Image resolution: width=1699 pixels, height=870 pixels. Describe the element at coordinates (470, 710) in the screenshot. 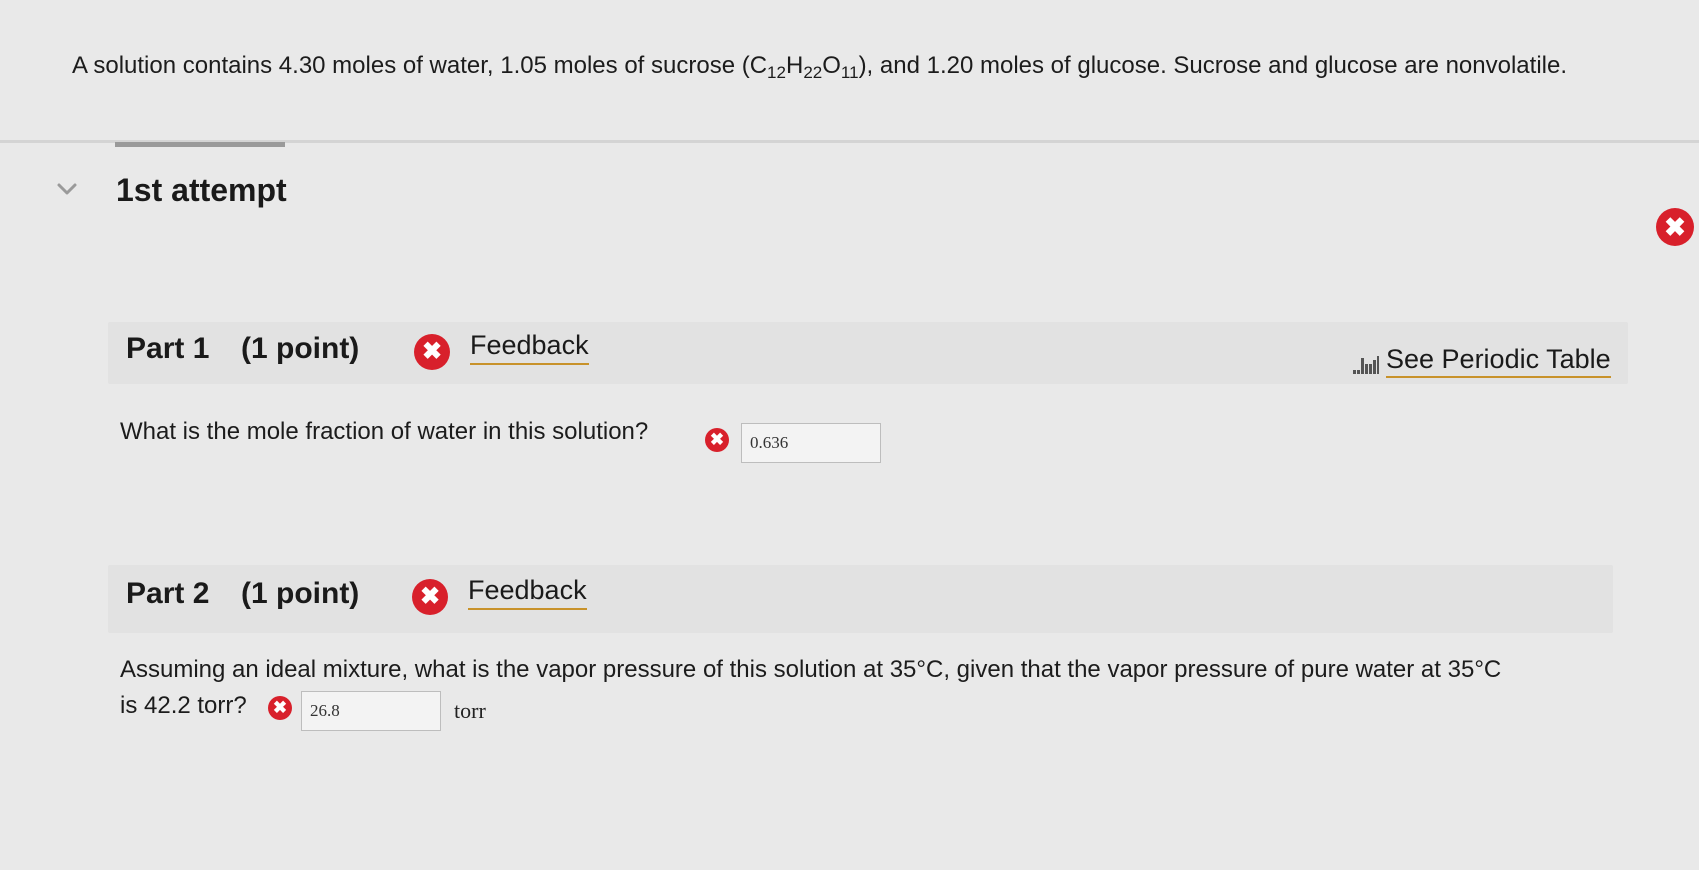

I see `part-2-unit: torr` at that location.